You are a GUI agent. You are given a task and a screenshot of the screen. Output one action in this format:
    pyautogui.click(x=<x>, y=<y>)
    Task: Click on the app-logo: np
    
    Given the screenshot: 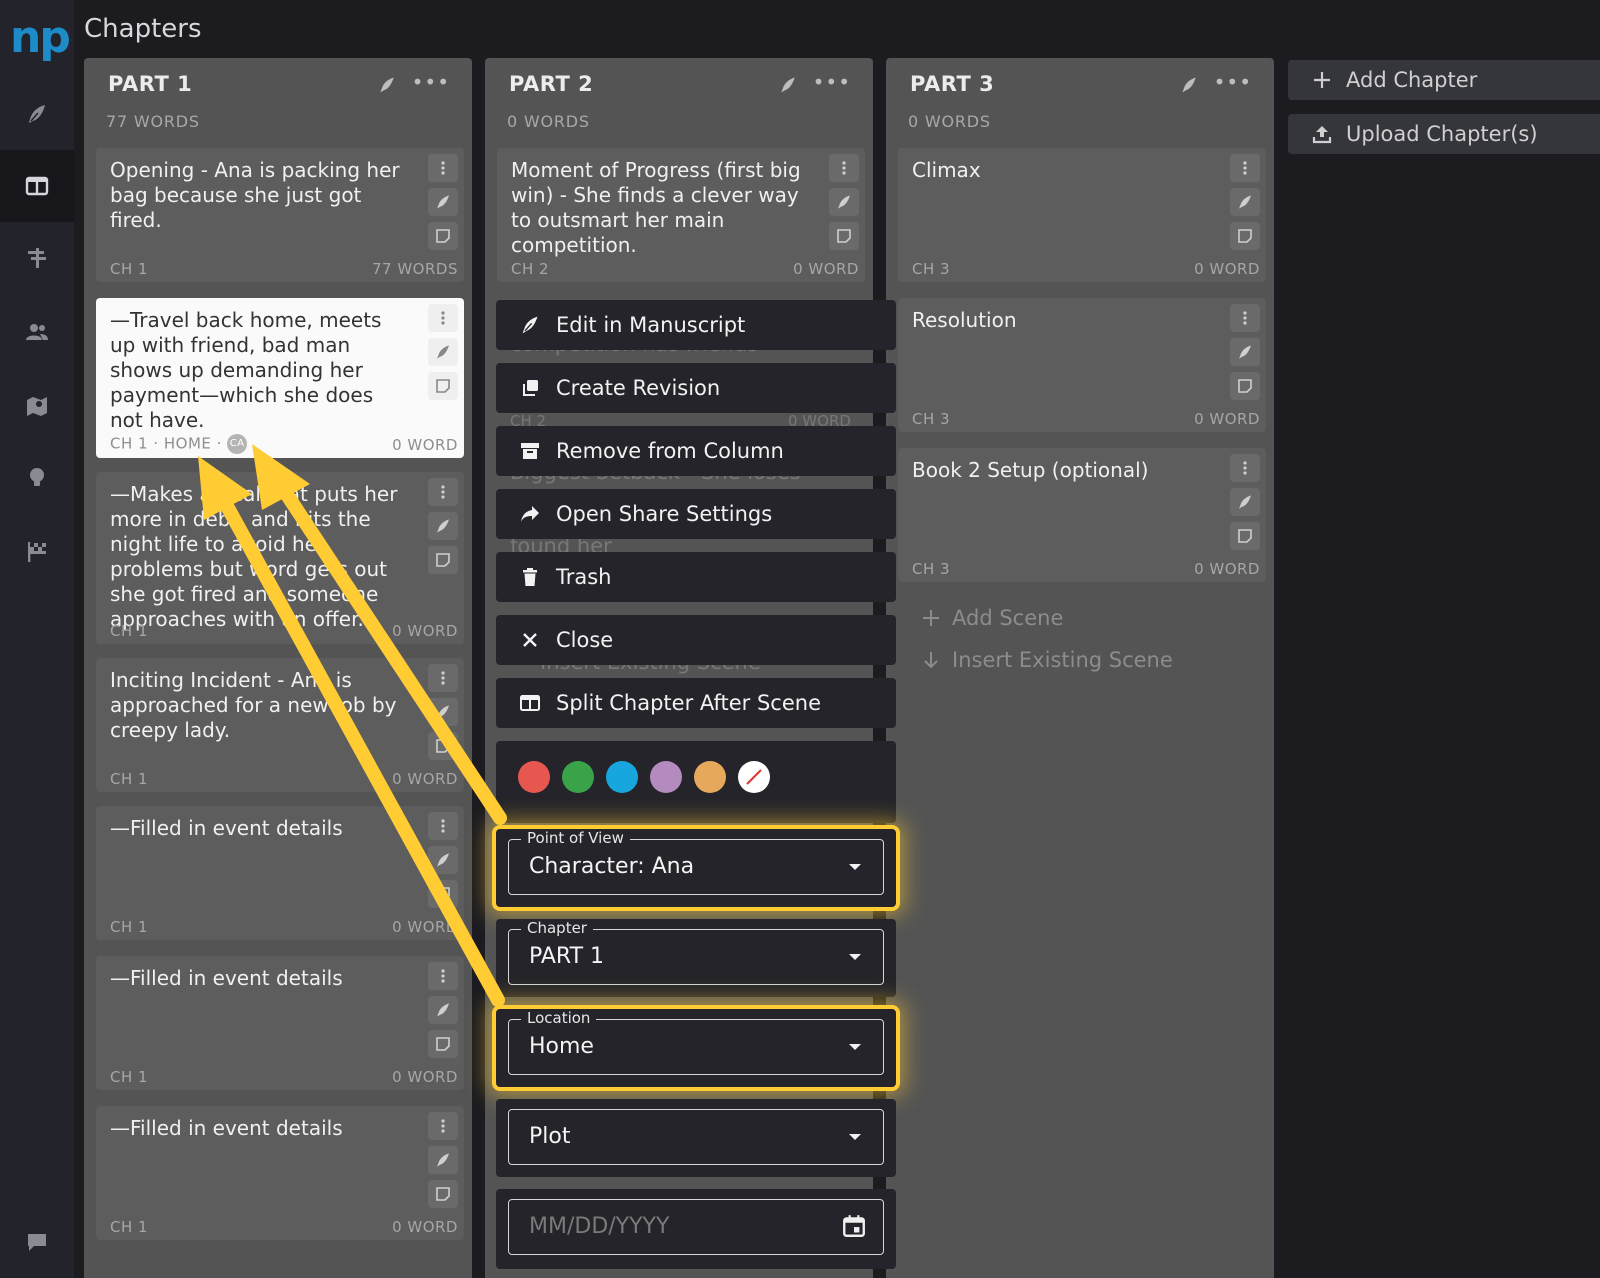 What is the action you would take?
    pyautogui.click(x=40, y=38)
    